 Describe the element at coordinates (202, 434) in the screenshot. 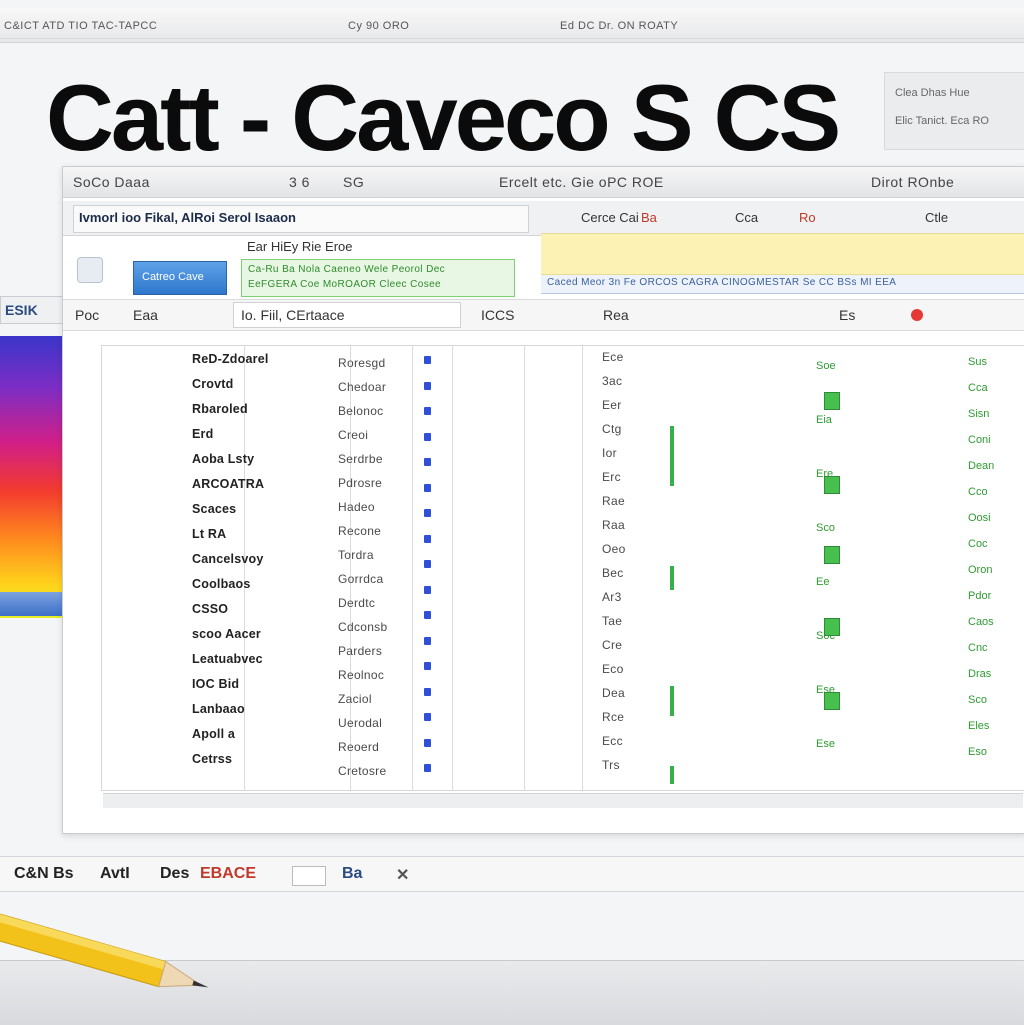

I see `table-row-name: Erd` at that location.